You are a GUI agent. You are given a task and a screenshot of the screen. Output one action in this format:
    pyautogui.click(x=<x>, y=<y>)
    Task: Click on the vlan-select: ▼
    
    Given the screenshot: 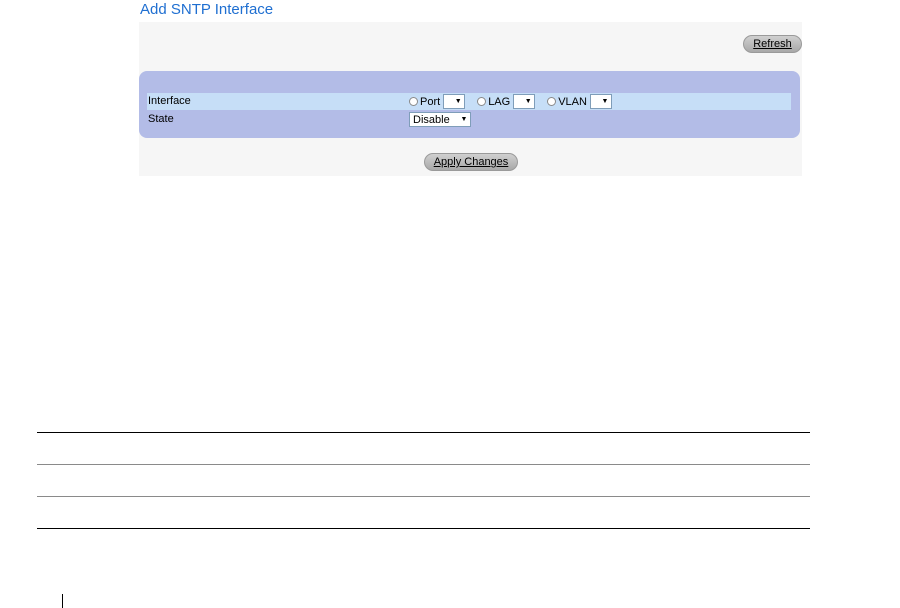 What is the action you would take?
    pyautogui.click(x=600, y=101)
    